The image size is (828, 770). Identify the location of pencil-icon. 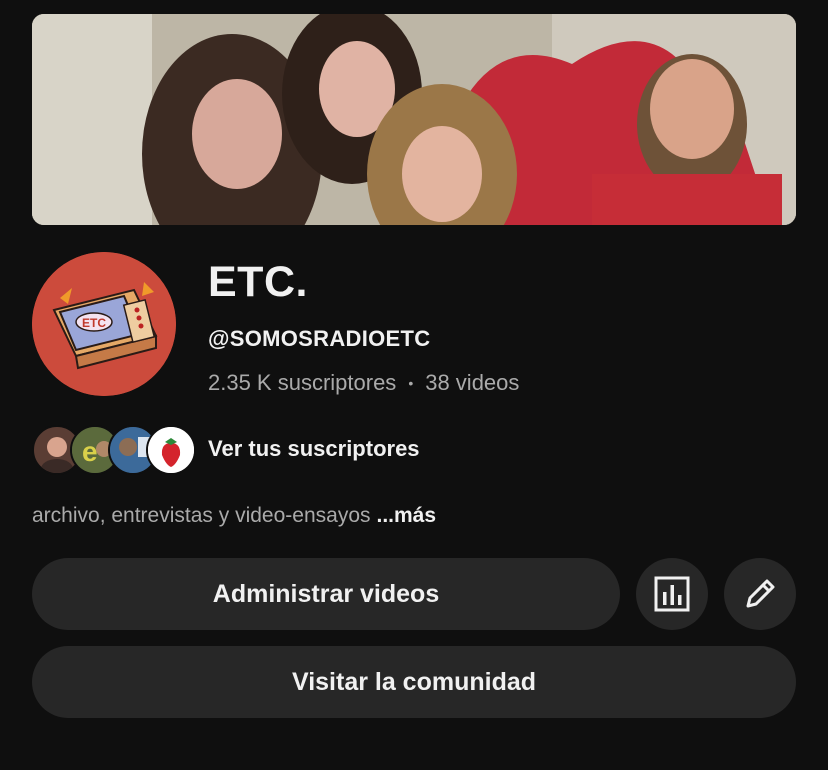
(760, 593).